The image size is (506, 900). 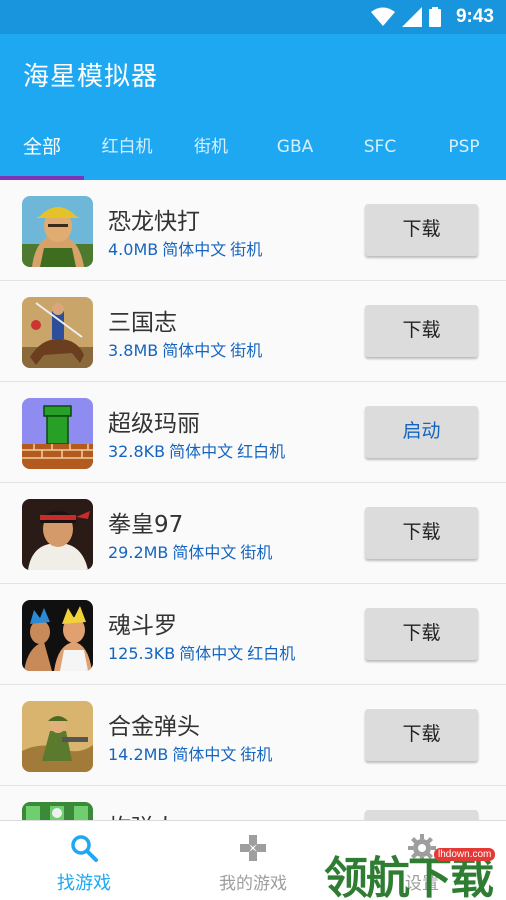 What do you see at coordinates (253, 803) in the screenshot?
I see `list-item: 炸弹人` at bounding box center [253, 803].